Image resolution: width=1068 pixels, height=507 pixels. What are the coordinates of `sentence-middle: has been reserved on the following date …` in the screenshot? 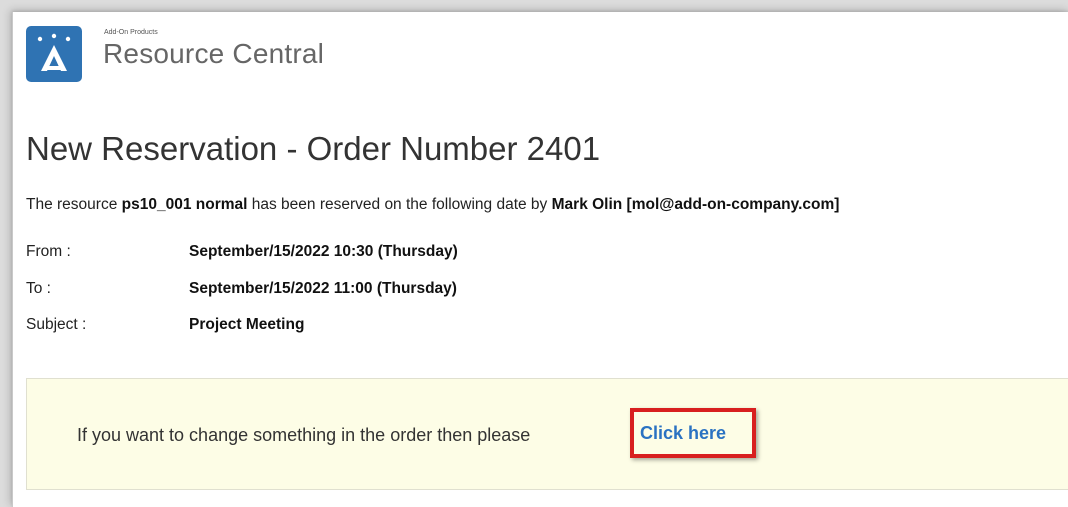 It's located at (399, 204).